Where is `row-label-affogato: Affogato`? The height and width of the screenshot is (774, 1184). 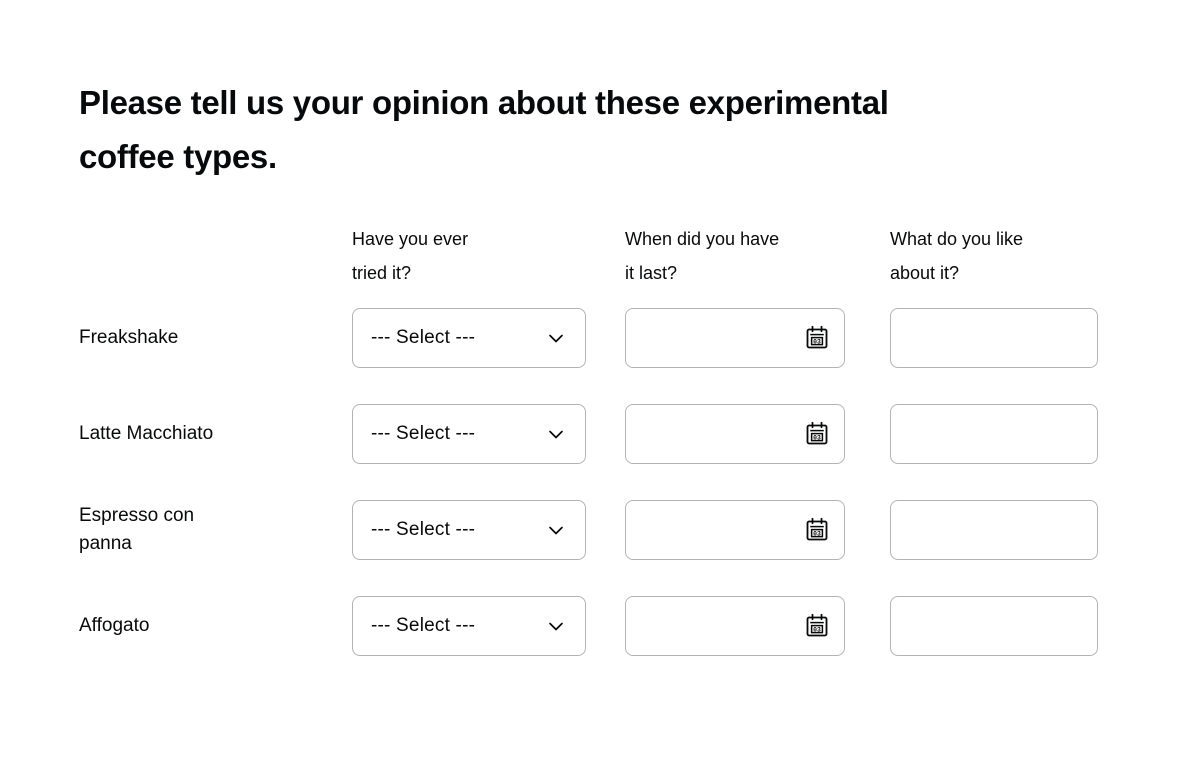 row-label-affogato: Affogato is located at coordinates (114, 625).